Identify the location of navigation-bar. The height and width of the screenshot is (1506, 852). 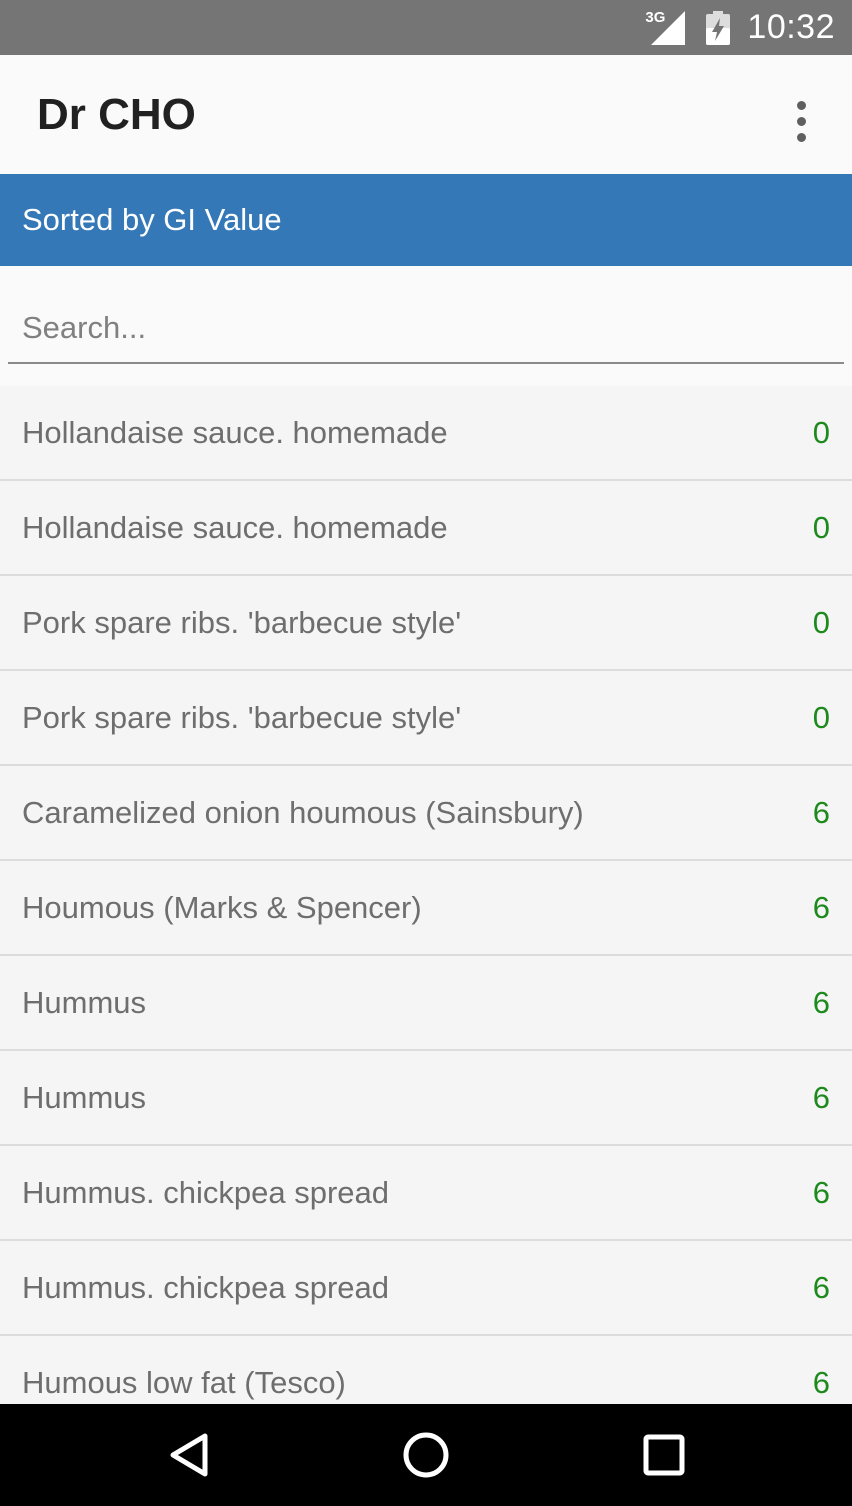
(426, 1455).